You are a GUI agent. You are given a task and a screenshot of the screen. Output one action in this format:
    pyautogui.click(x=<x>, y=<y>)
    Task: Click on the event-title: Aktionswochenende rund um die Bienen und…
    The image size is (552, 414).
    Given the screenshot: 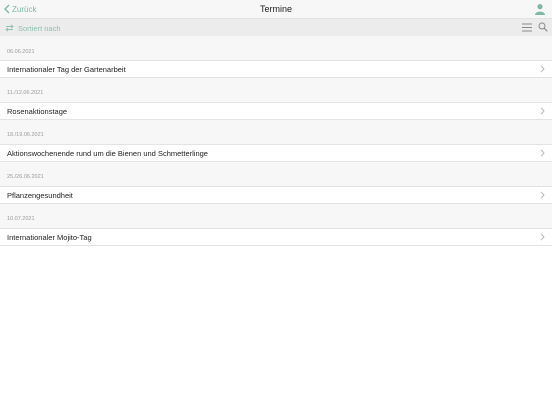 What is the action you would take?
    pyautogui.click(x=107, y=153)
    